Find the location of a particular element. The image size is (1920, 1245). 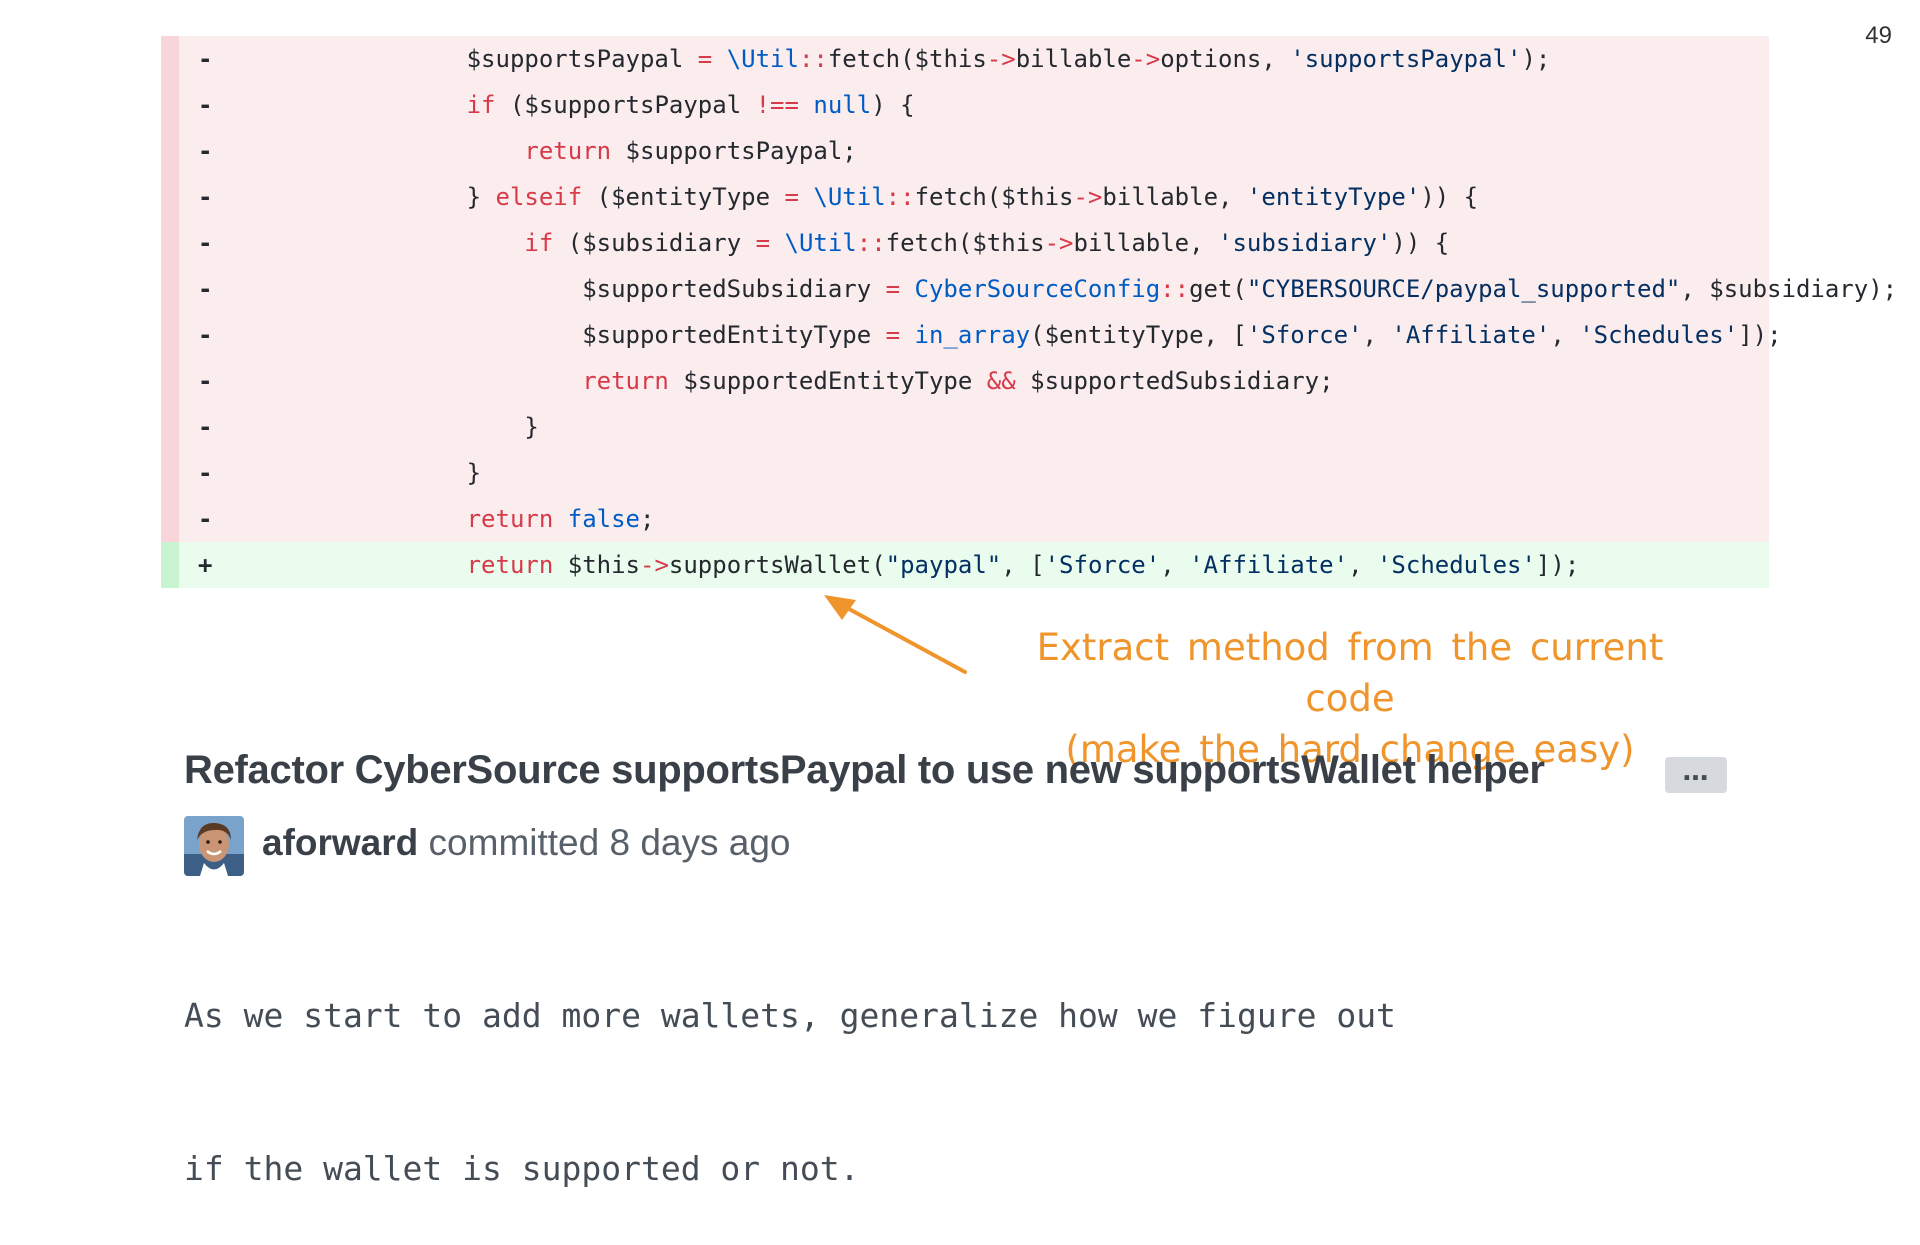

author-link: aforward is located at coordinates (340, 842).